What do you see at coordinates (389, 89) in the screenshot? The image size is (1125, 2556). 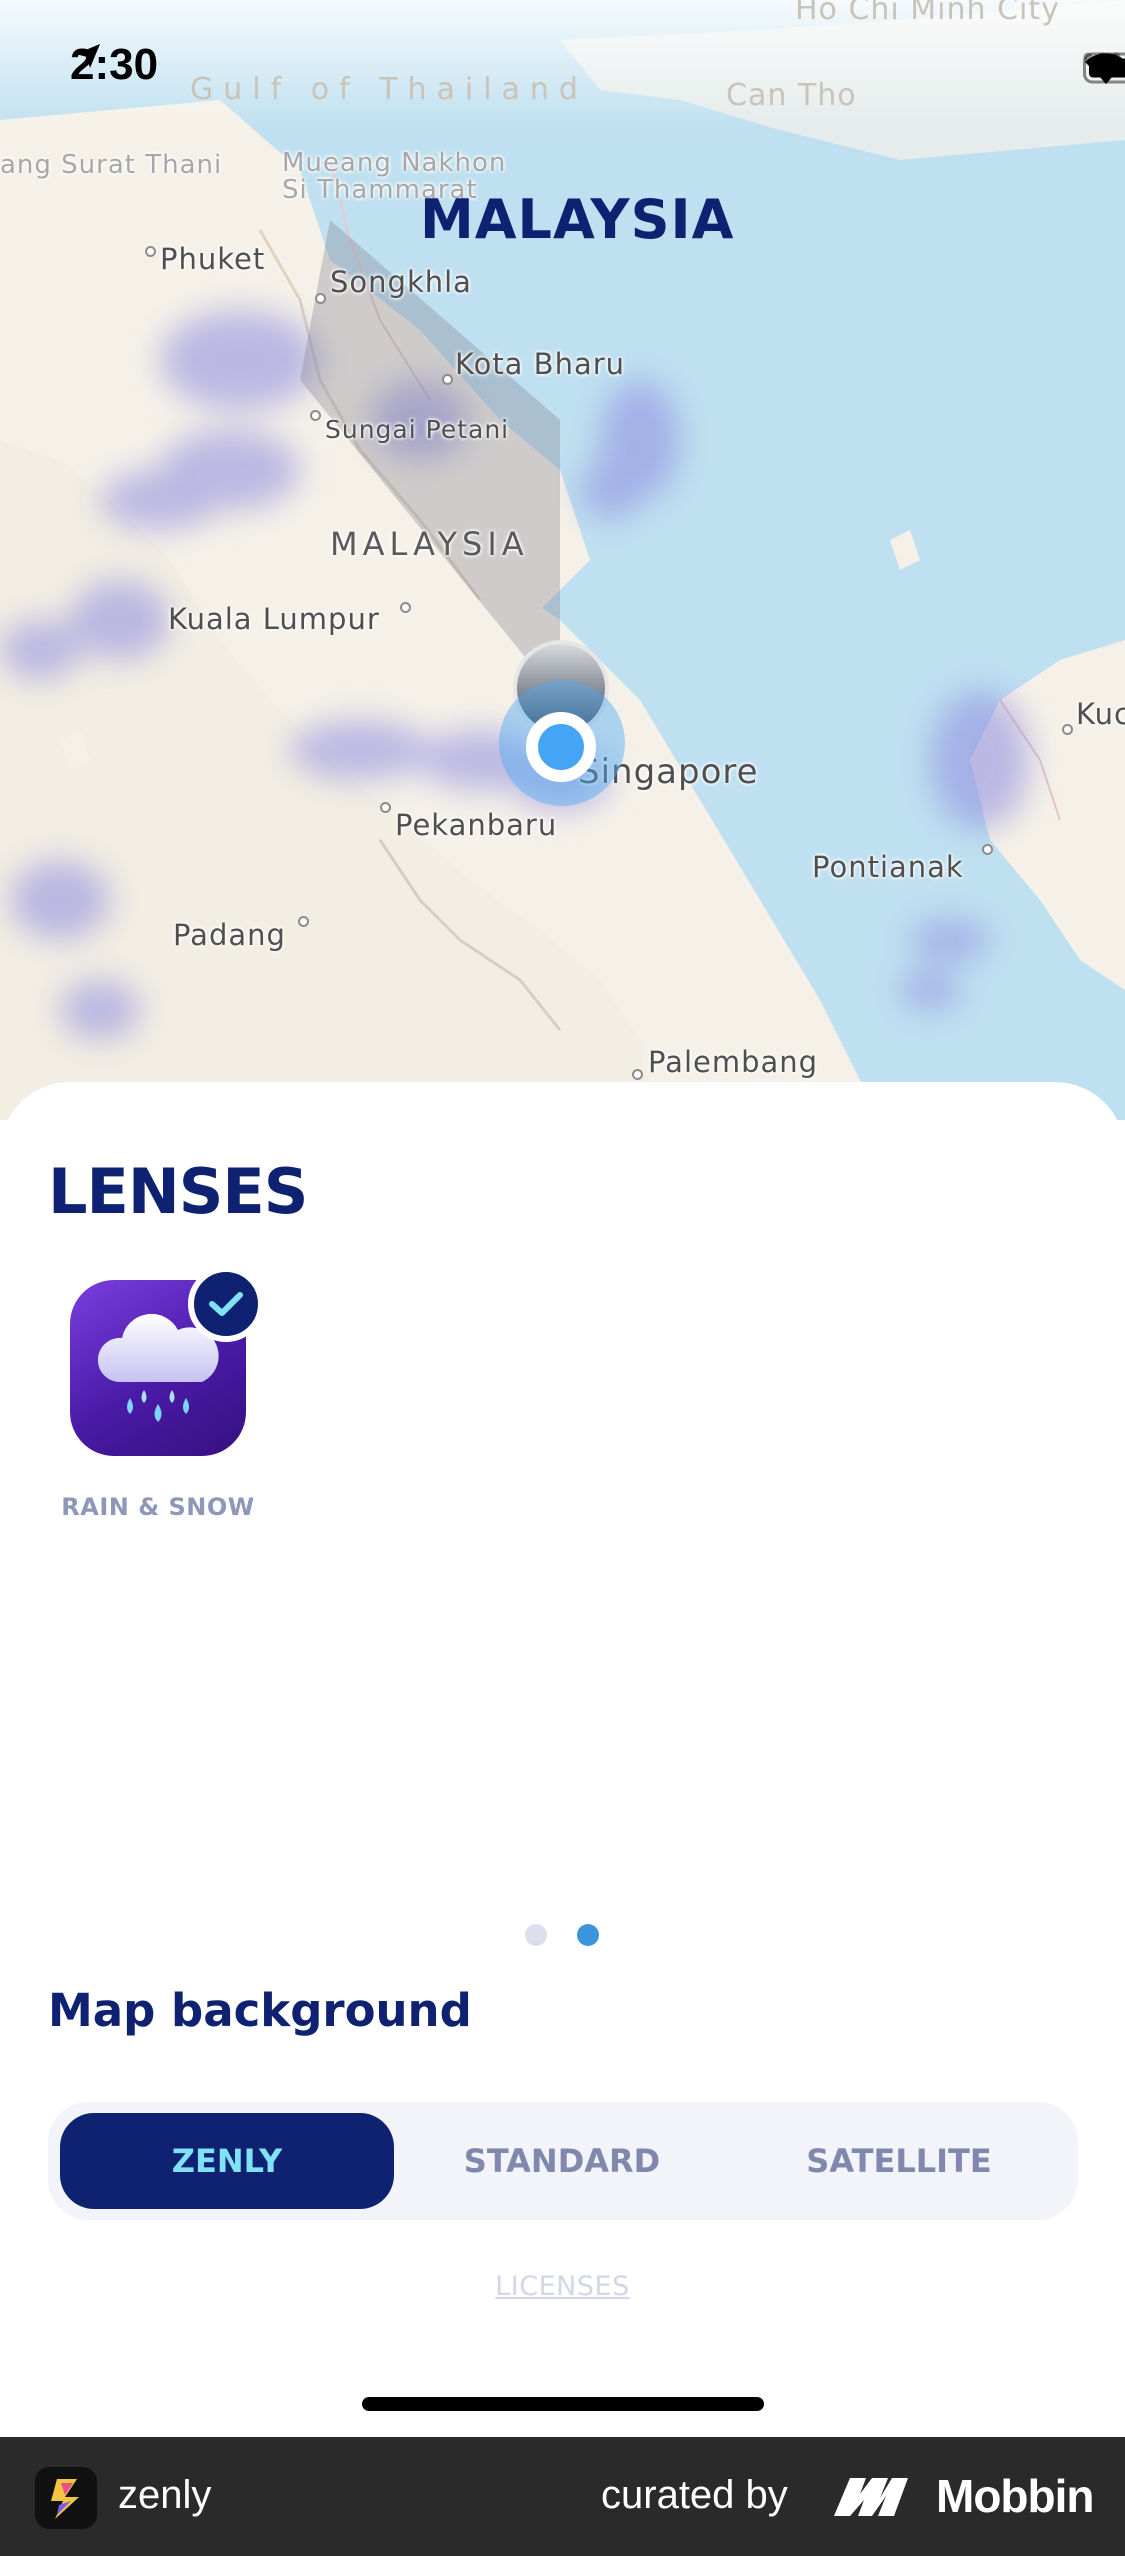 I see `map-label-gulf: Gulf of Thailand` at bounding box center [389, 89].